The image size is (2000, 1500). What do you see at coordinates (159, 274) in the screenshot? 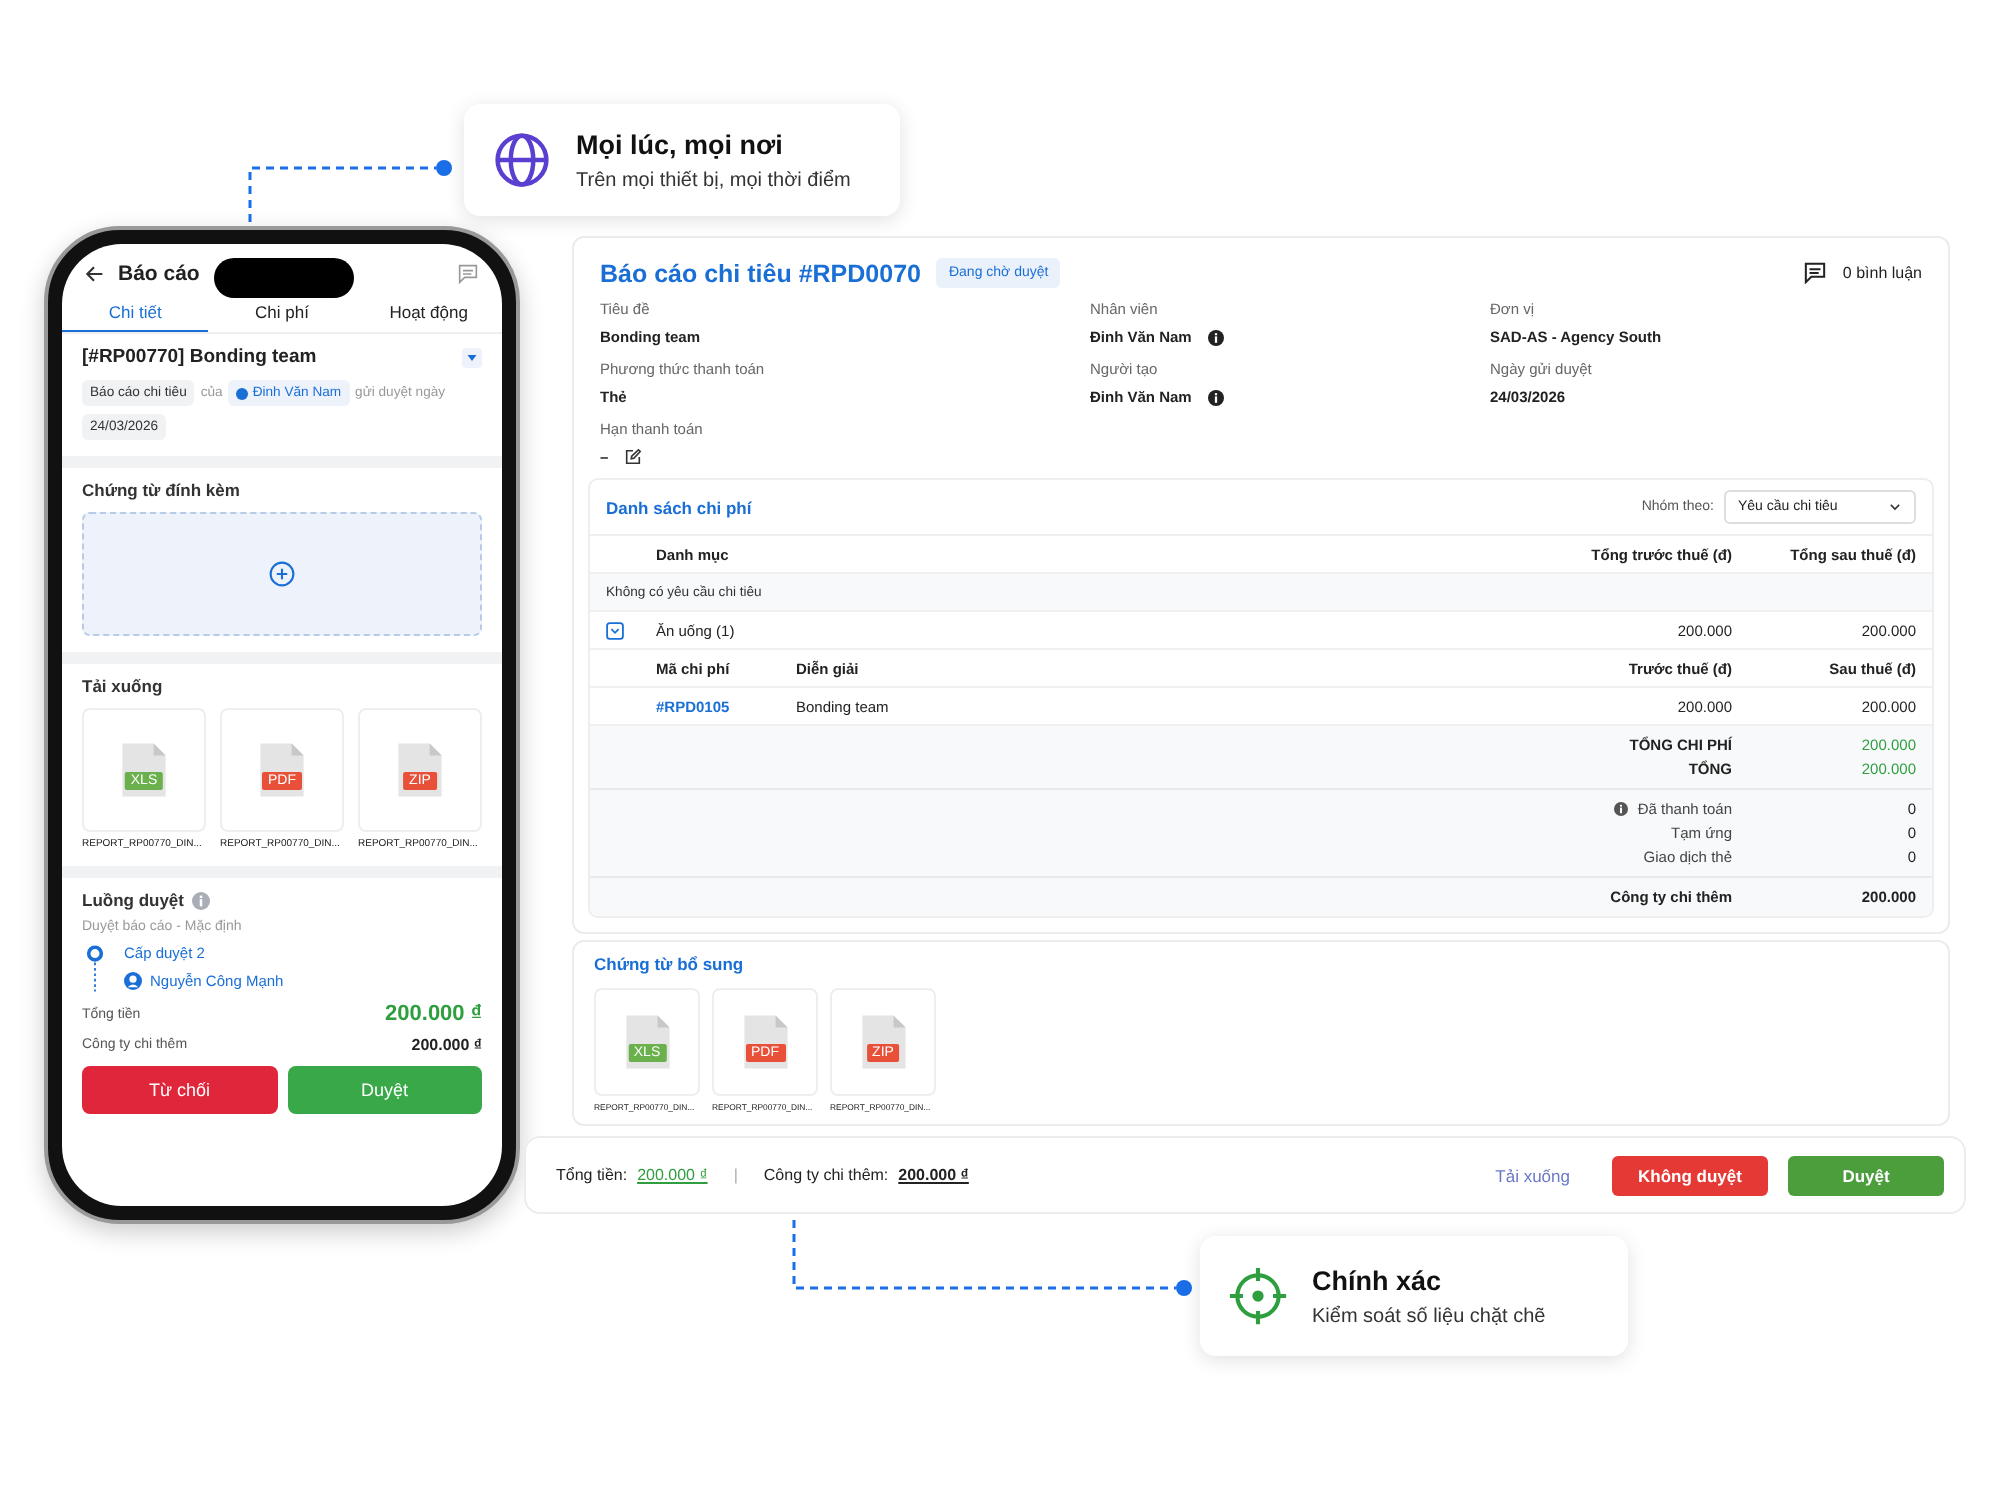
I see `screen-title: Báo cáo` at bounding box center [159, 274].